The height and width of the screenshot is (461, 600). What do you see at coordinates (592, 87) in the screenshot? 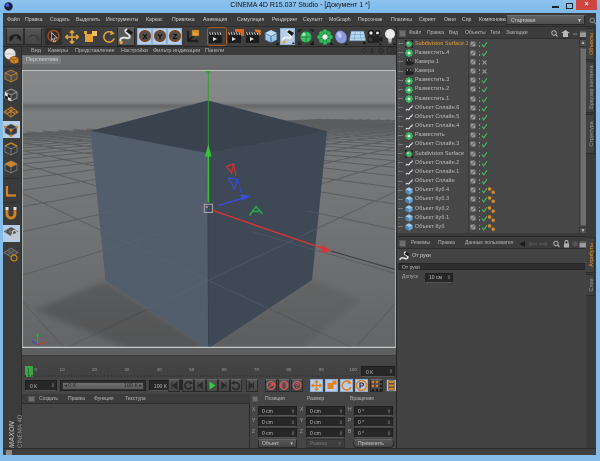
I see `svg-text: Браузер контента` at bounding box center [592, 87].